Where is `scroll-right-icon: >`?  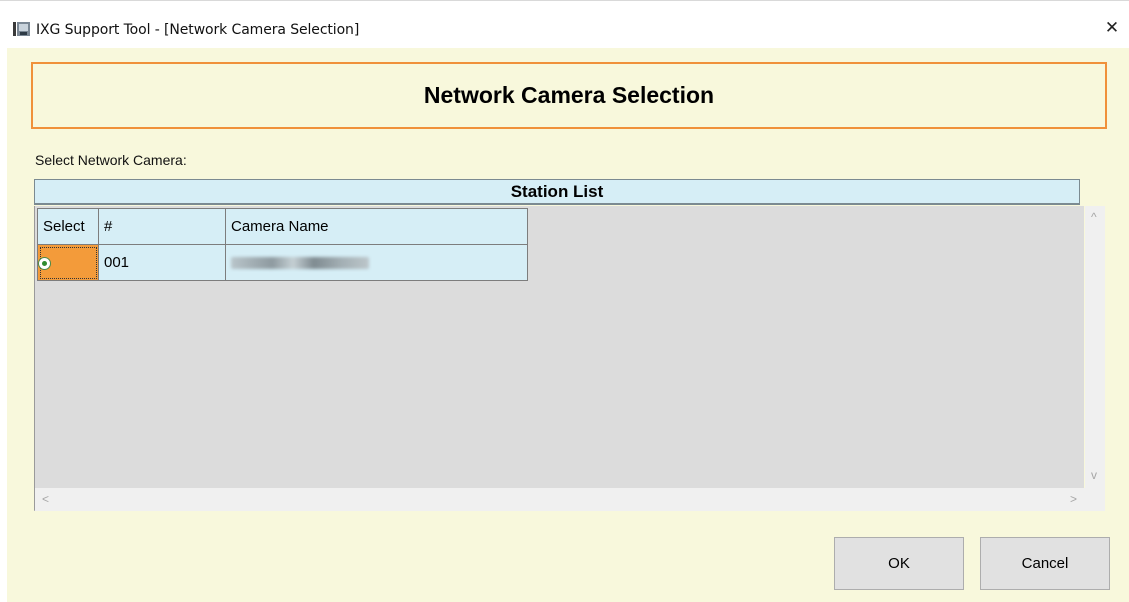 scroll-right-icon: > is located at coordinates (1073, 499).